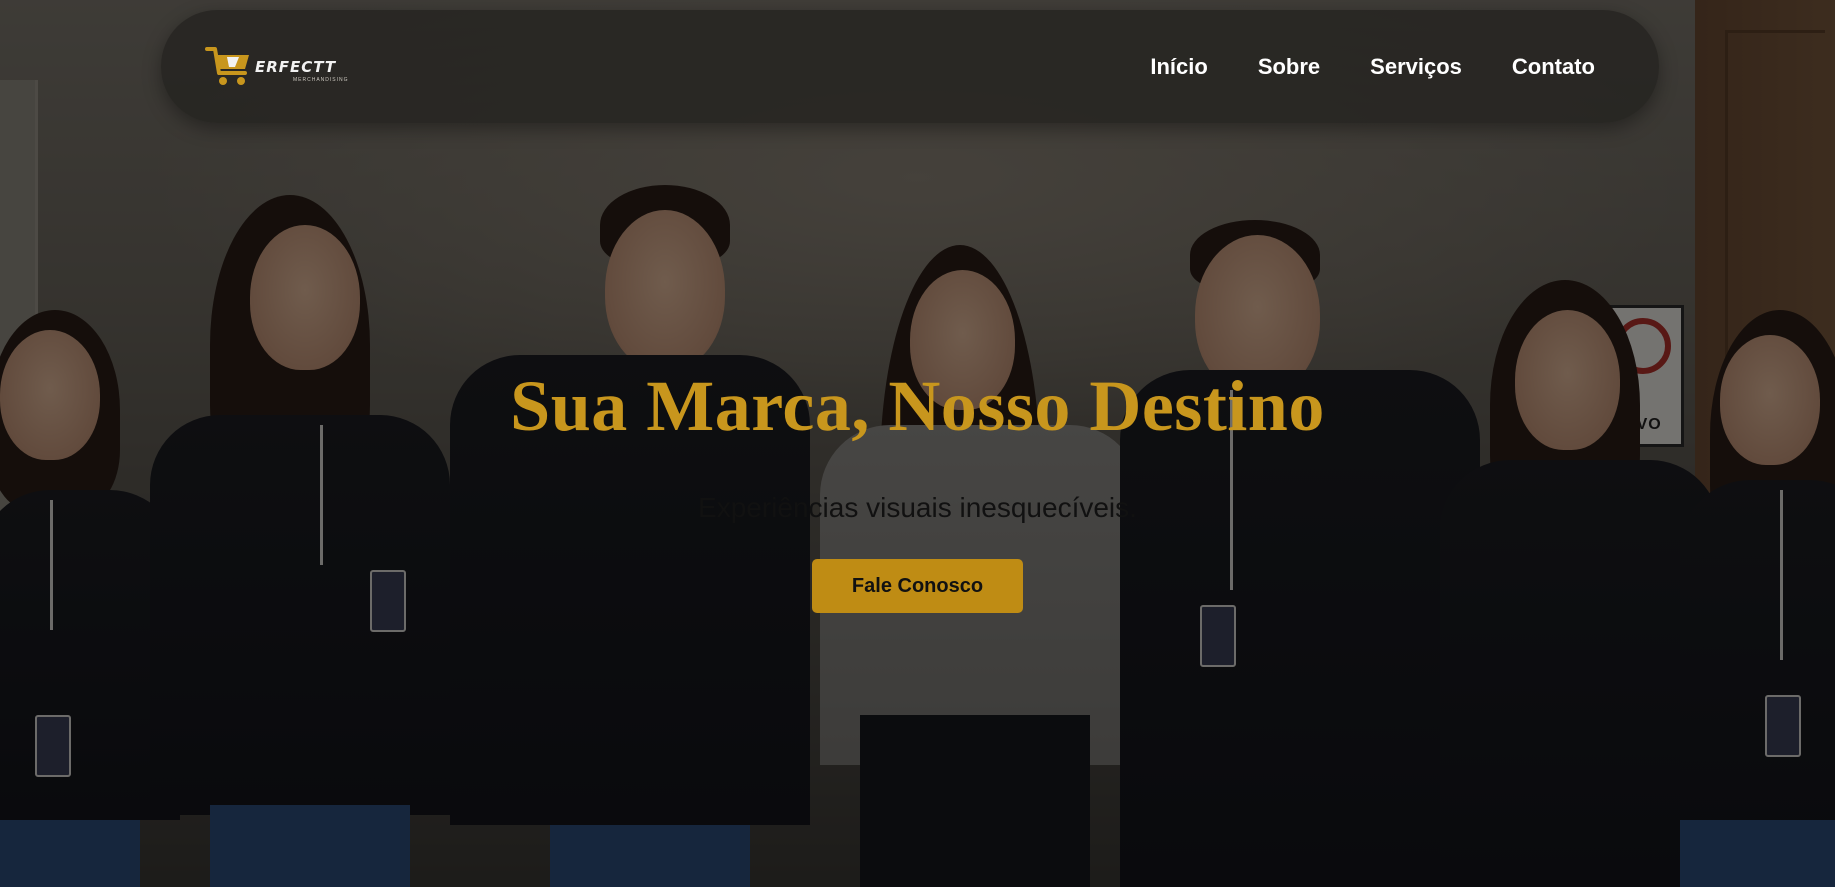  Describe the element at coordinates (1289, 67) in the screenshot. I see `nav-link-sobre: Sobre` at that location.